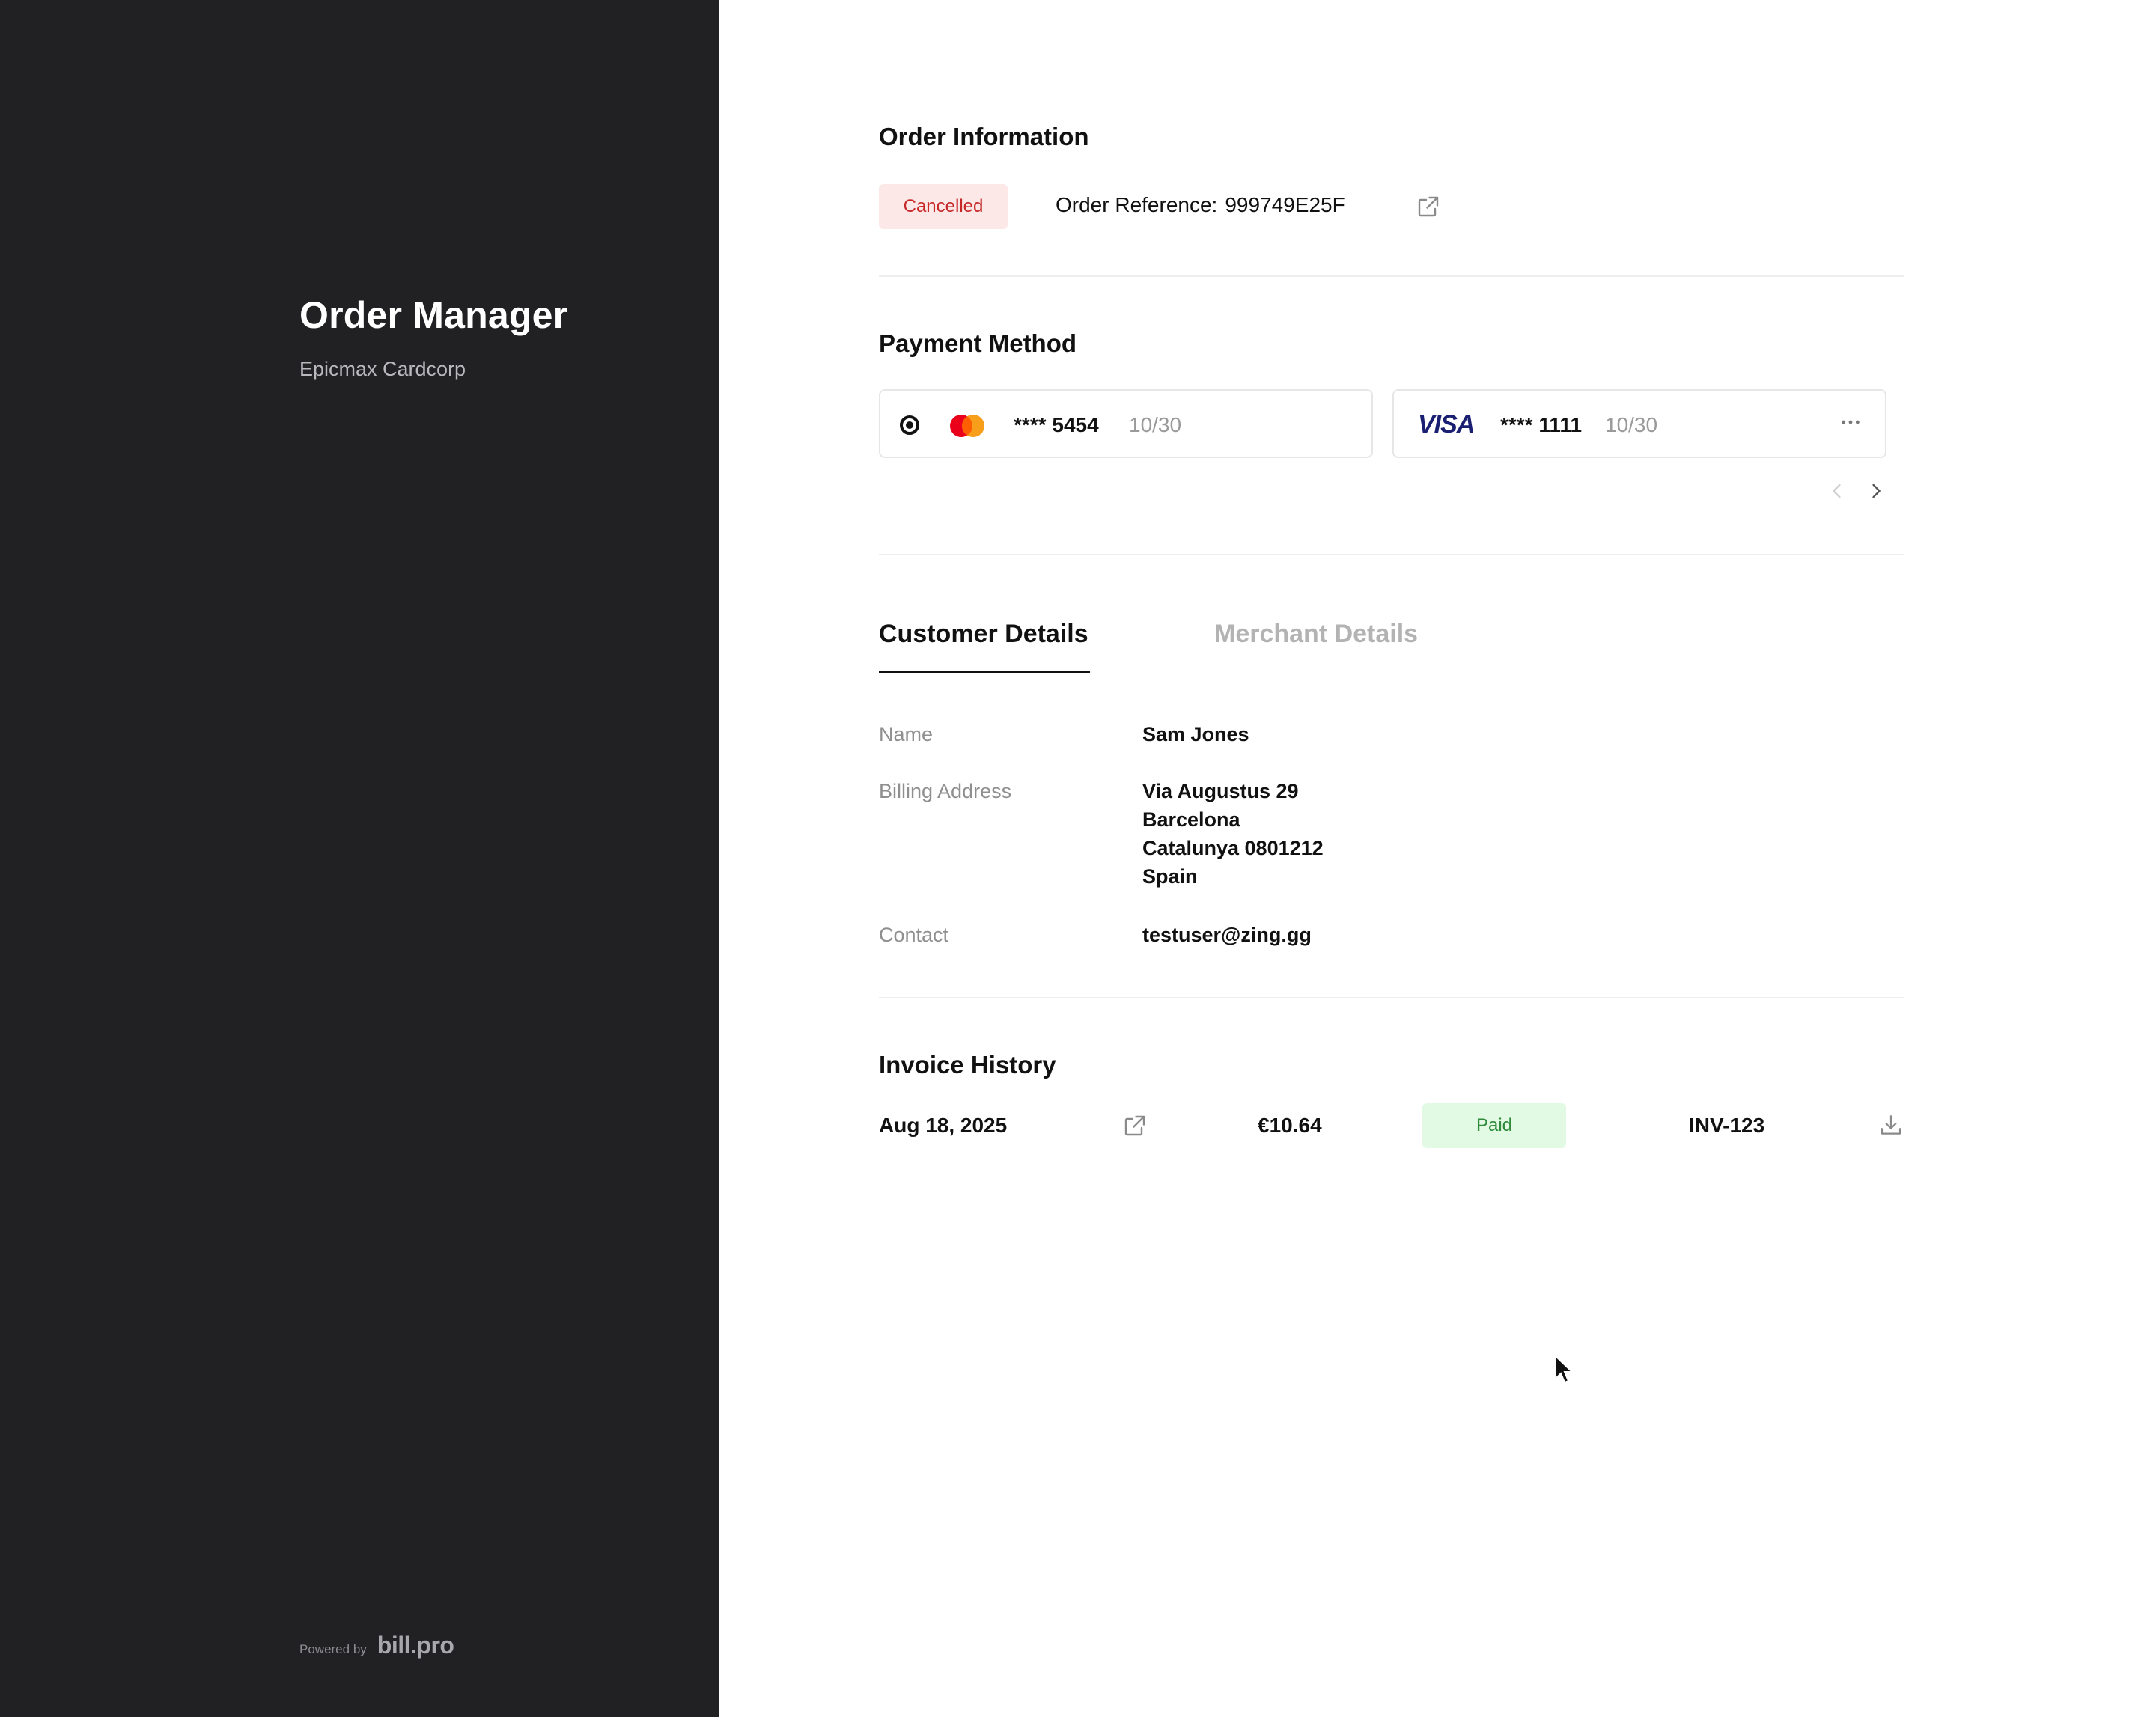 The image size is (2156, 1717). Describe the element at coordinates (1056, 425) in the screenshot. I see `card-number: **** 5454` at that location.